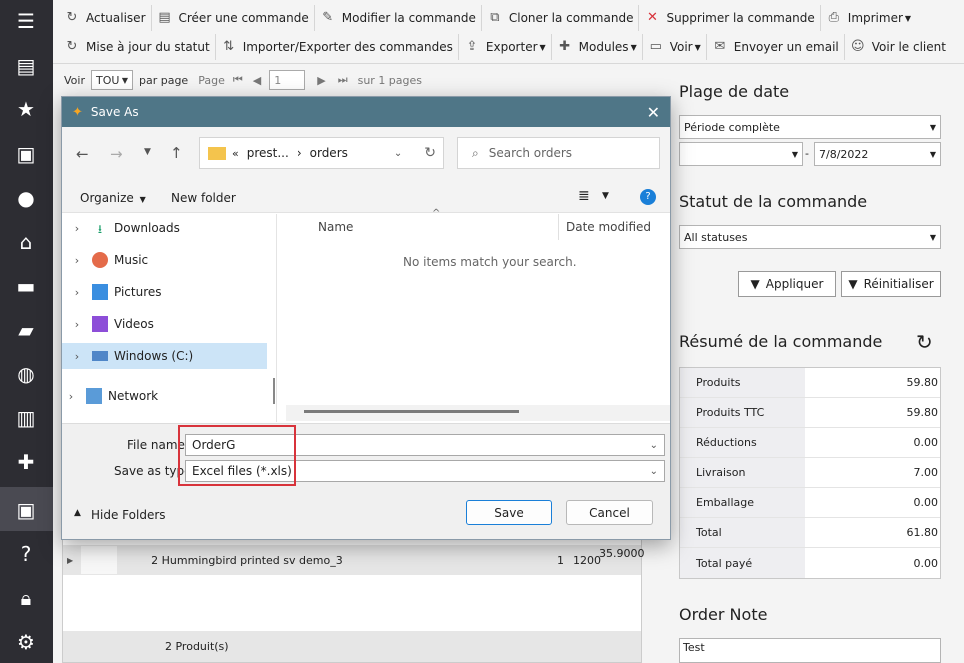 The width and height of the screenshot is (964, 663). I want to click on address-bar: « prest... › orders ⌄ ↻, so click(321, 153).